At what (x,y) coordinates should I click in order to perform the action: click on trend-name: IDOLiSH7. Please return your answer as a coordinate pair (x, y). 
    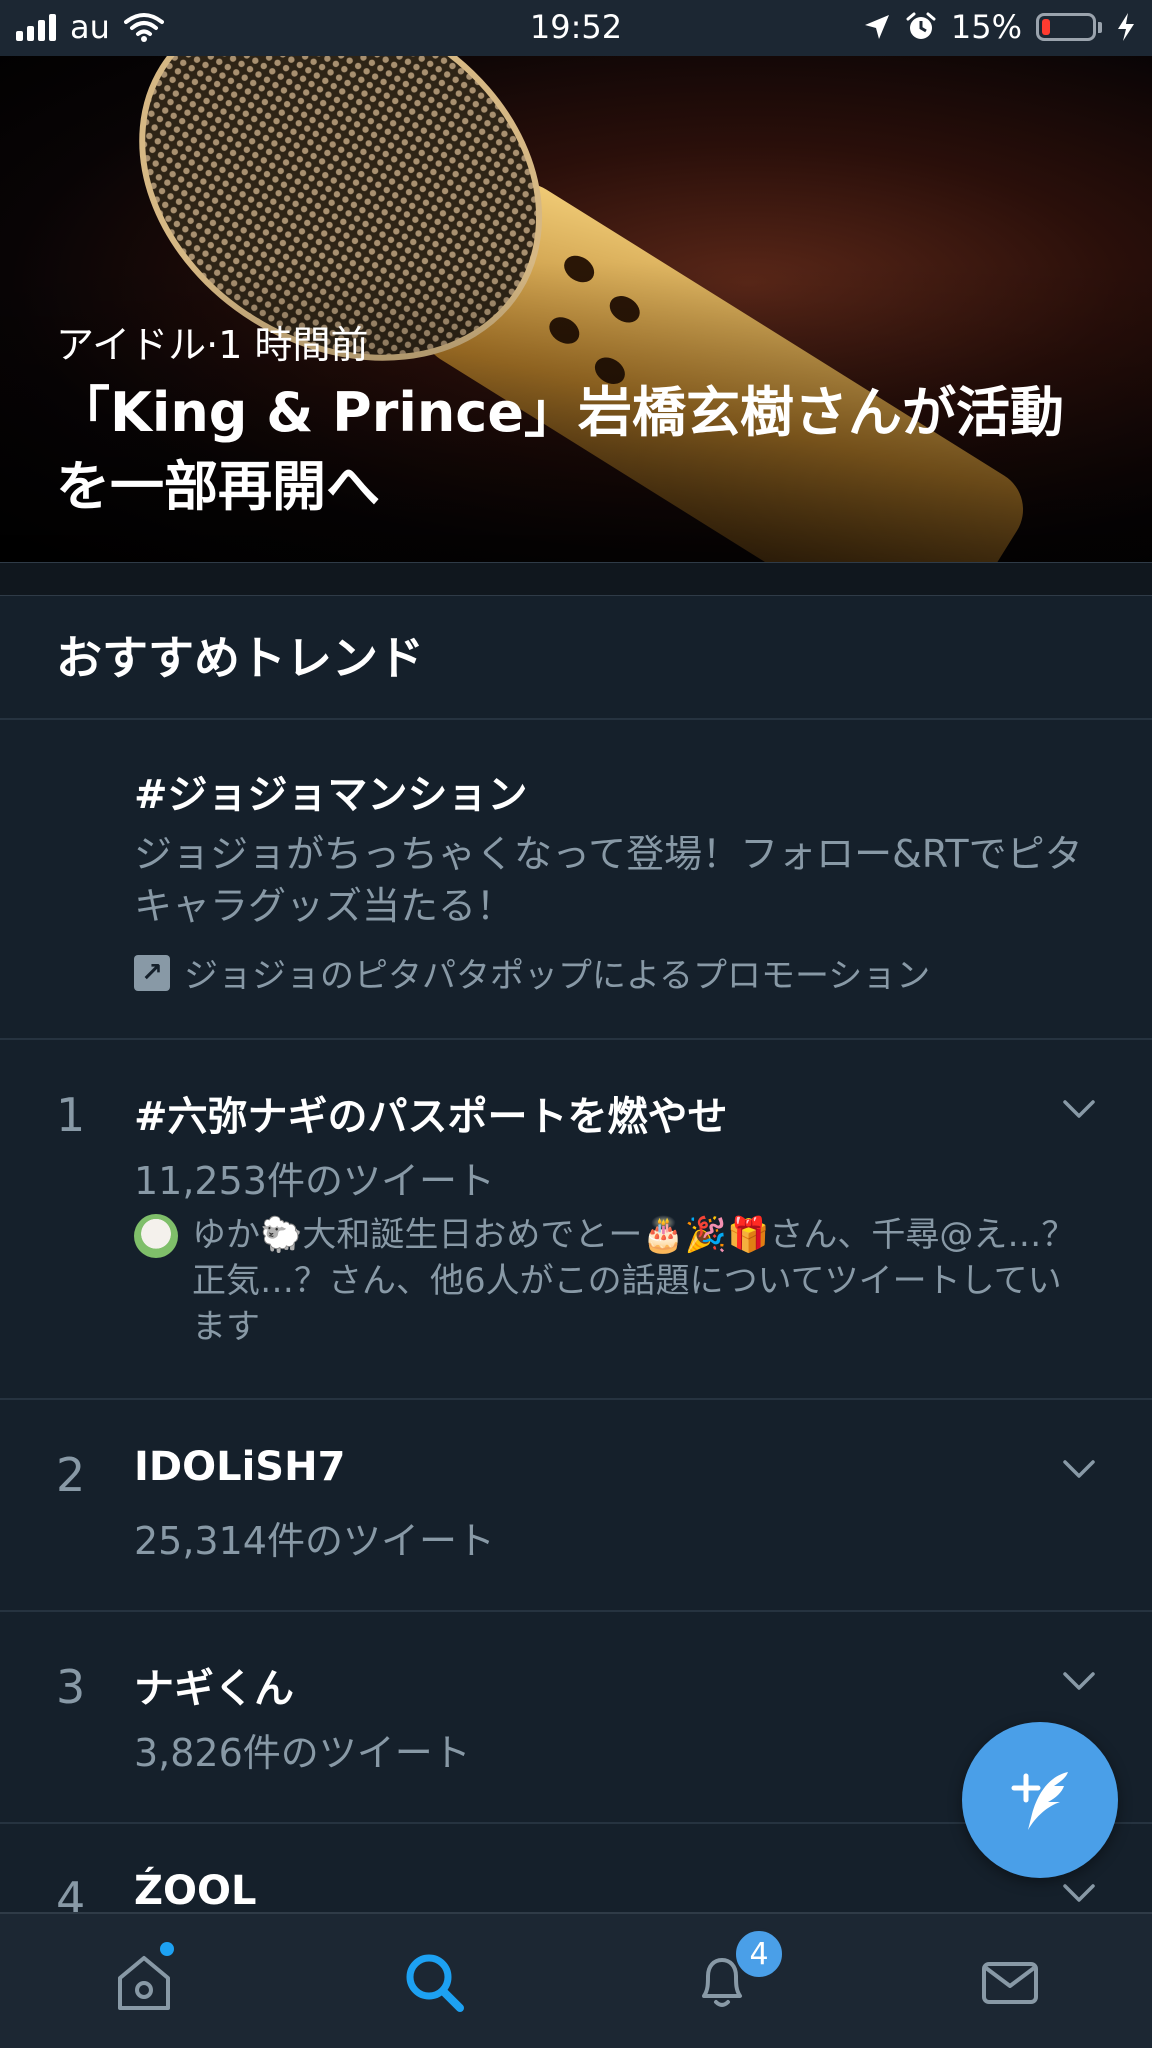
    Looking at the image, I should click on (239, 1467).